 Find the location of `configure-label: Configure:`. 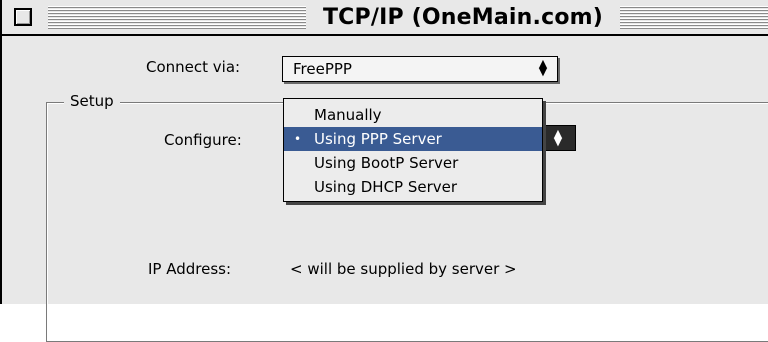

configure-label: Configure: is located at coordinates (203, 140).